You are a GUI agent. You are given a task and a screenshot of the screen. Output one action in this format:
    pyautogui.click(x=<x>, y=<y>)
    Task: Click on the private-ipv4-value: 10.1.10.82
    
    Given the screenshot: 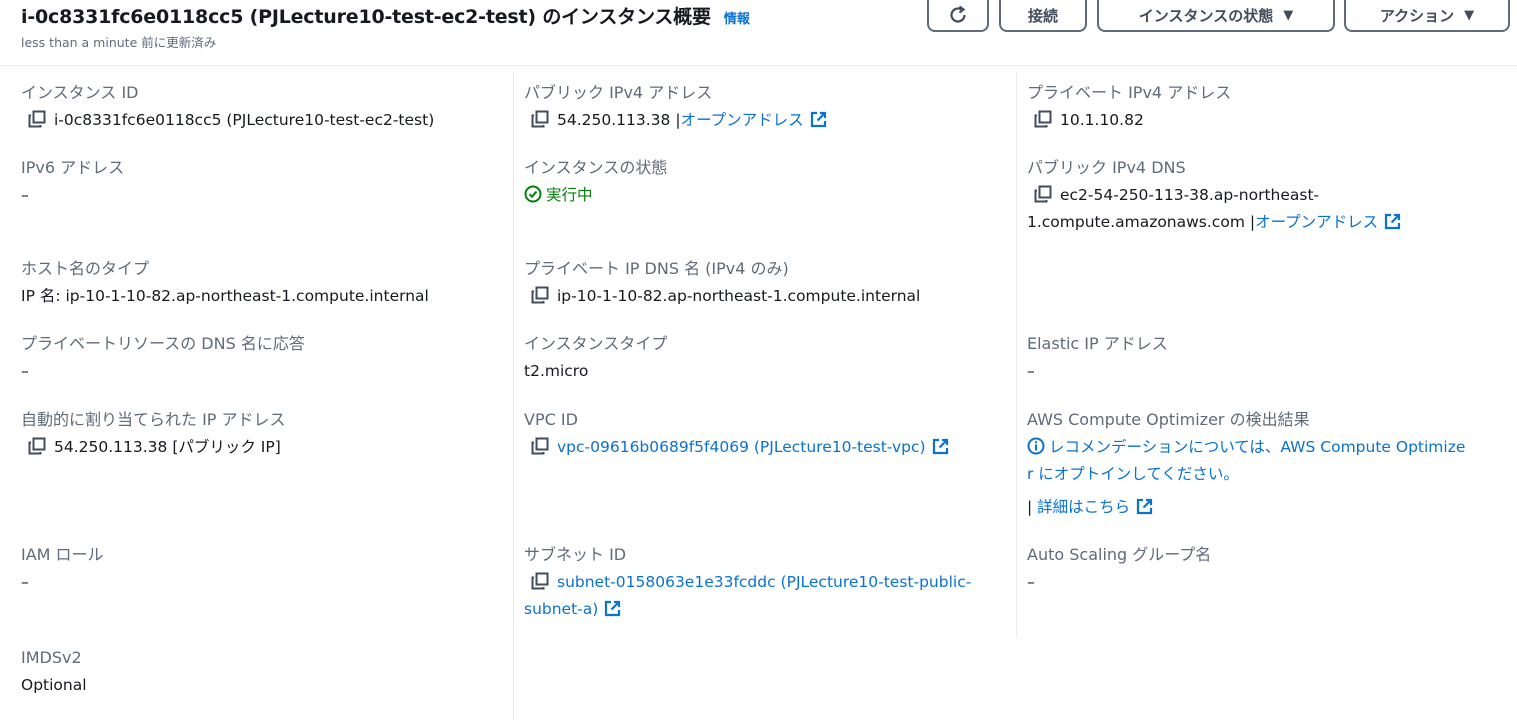 What is the action you would take?
    pyautogui.click(x=1102, y=120)
    